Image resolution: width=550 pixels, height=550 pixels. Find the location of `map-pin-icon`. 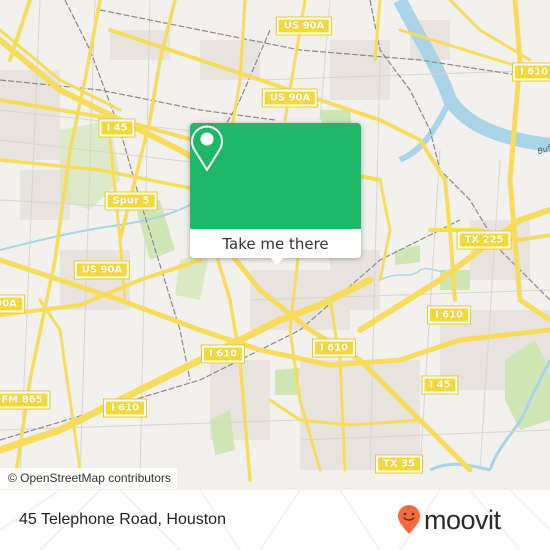

map-pin-icon is located at coordinates (207, 148).